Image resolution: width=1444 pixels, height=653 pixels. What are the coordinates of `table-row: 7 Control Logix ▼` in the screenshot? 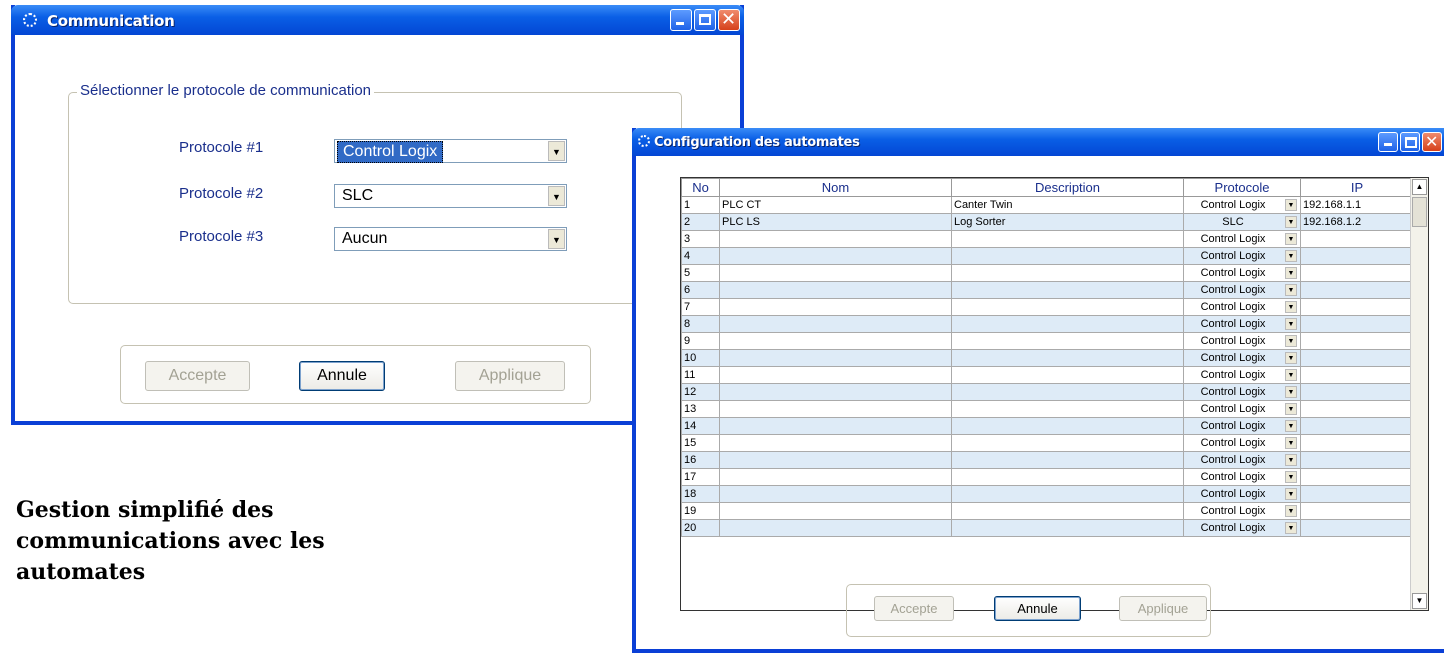 It's located at (1047, 307).